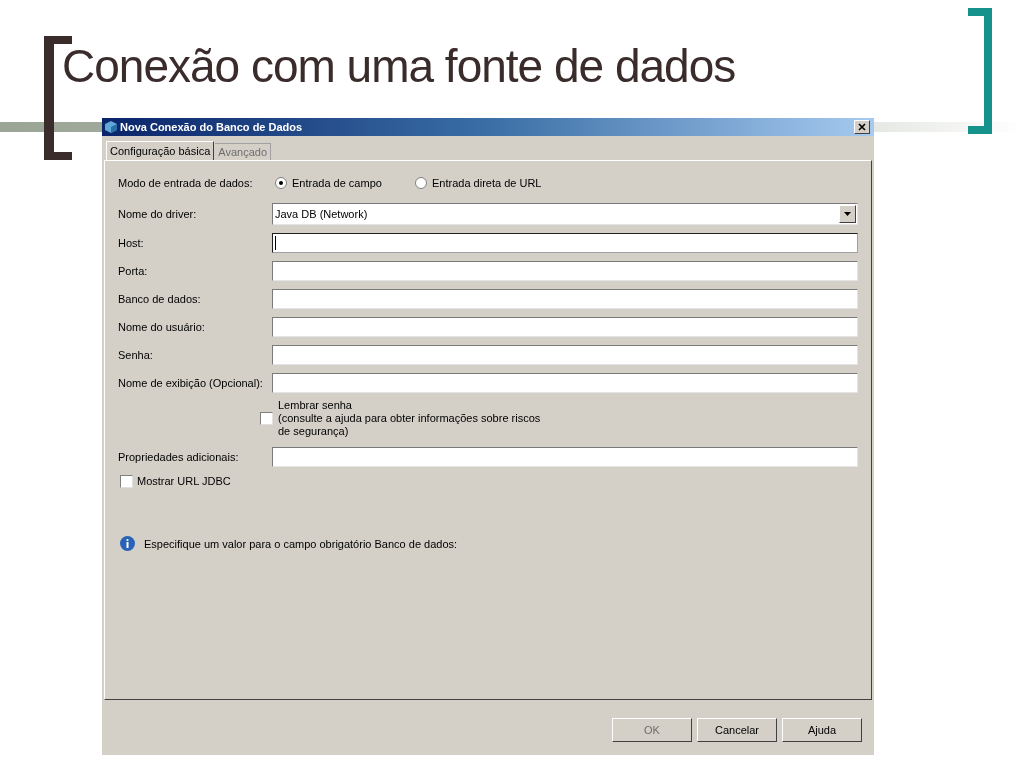  What do you see at coordinates (337, 183) in the screenshot?
I see `radio-label: Entrada de campo` at bounding box center [337, 183].